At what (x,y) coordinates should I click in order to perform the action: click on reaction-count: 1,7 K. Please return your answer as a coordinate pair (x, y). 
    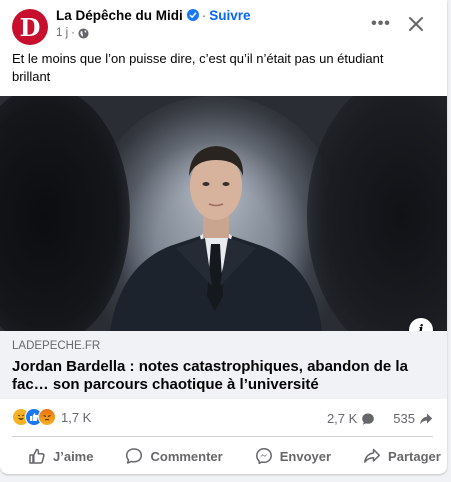
    Looking at the image, I should click on (76, 417).